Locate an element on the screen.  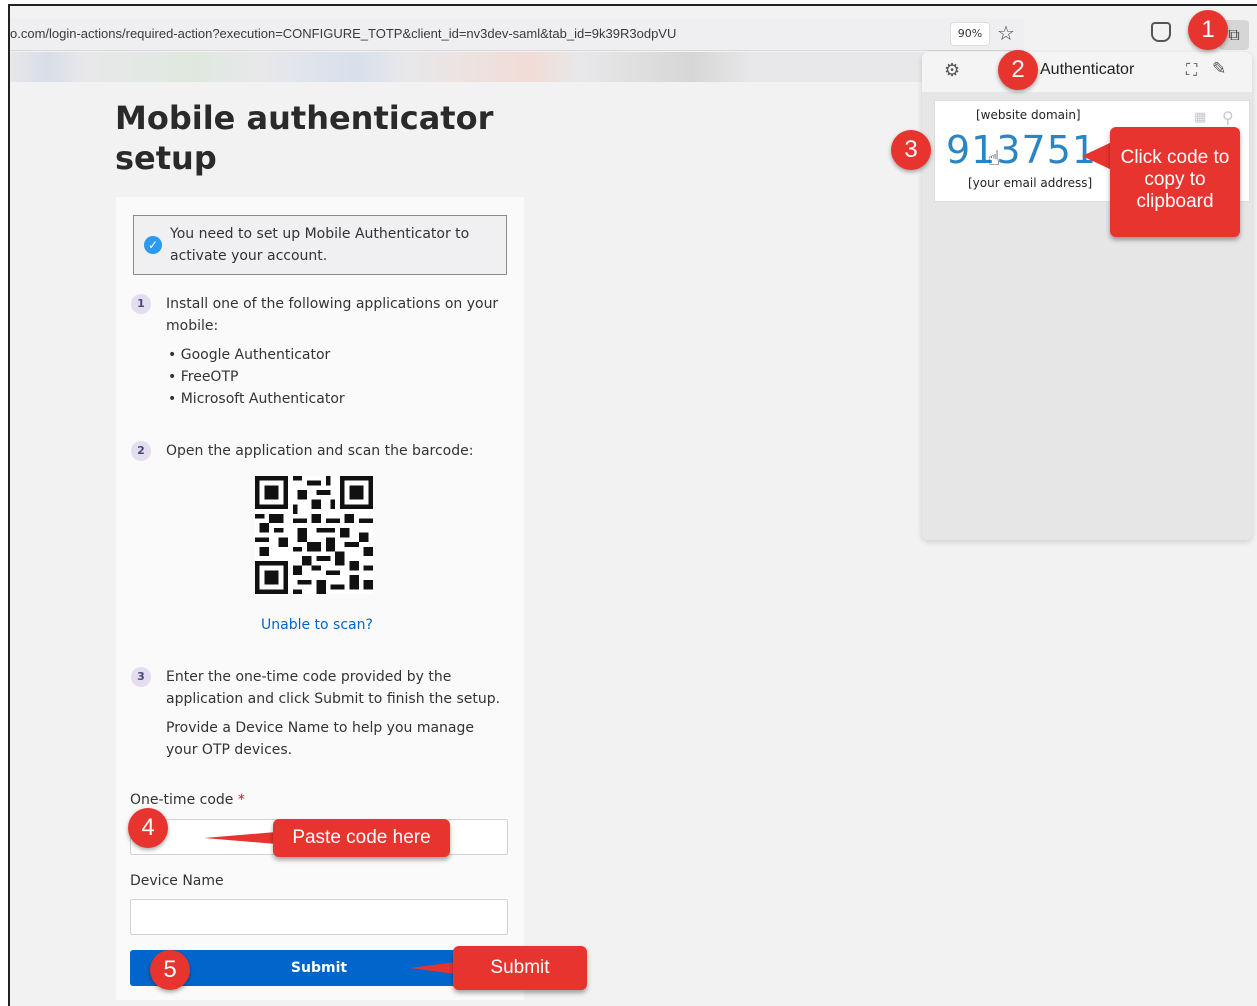
copy-callout-arrow is located at coordinates (1097, 156).